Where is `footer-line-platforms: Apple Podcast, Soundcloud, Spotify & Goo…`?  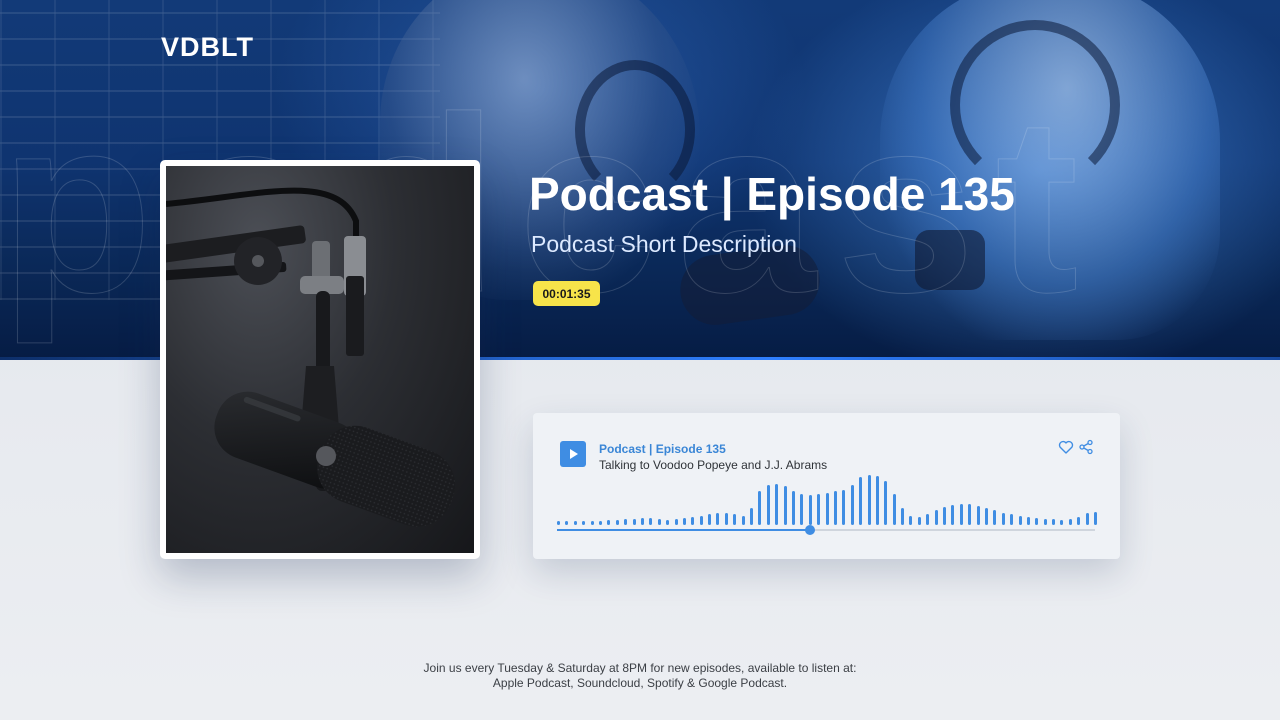 footer-line-platforms: Apple Podcast, Soundcloud, Spotify & Goo… is located at coordinates (640, 683).